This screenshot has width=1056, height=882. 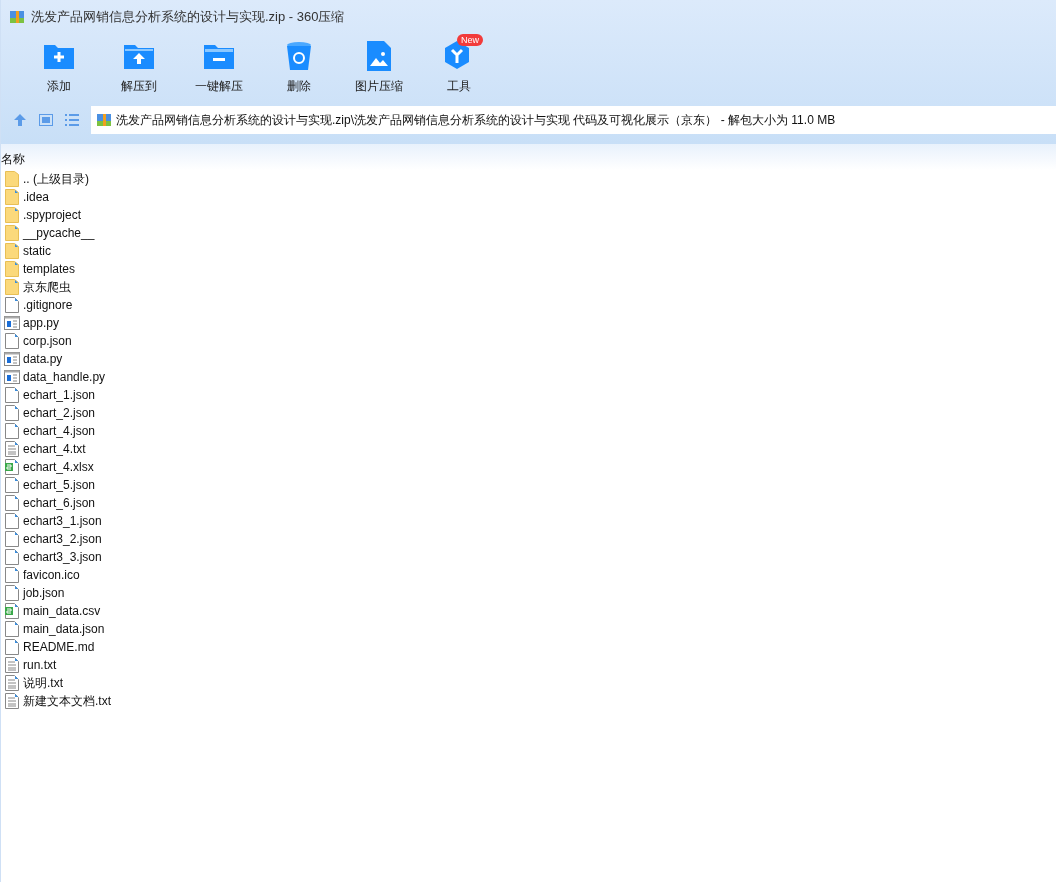 What do you see at coordinates (219, 56) in the screenshot?
I see `folder-minus-icon` at bounding box center [219, 56].